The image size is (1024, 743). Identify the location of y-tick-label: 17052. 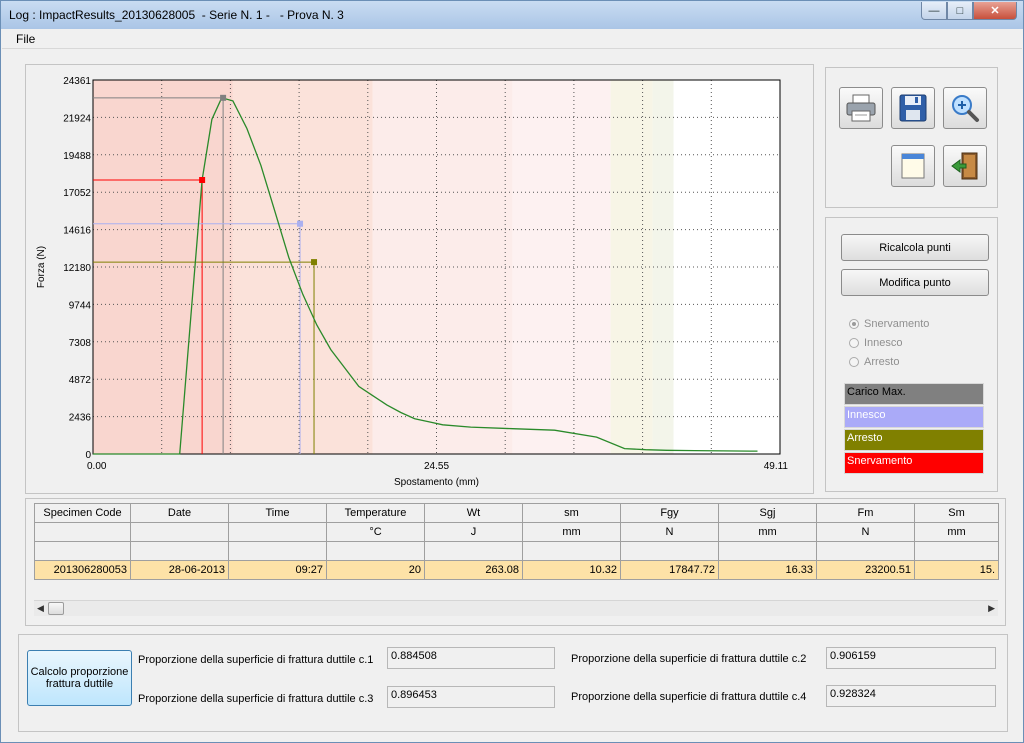
(77, 193).